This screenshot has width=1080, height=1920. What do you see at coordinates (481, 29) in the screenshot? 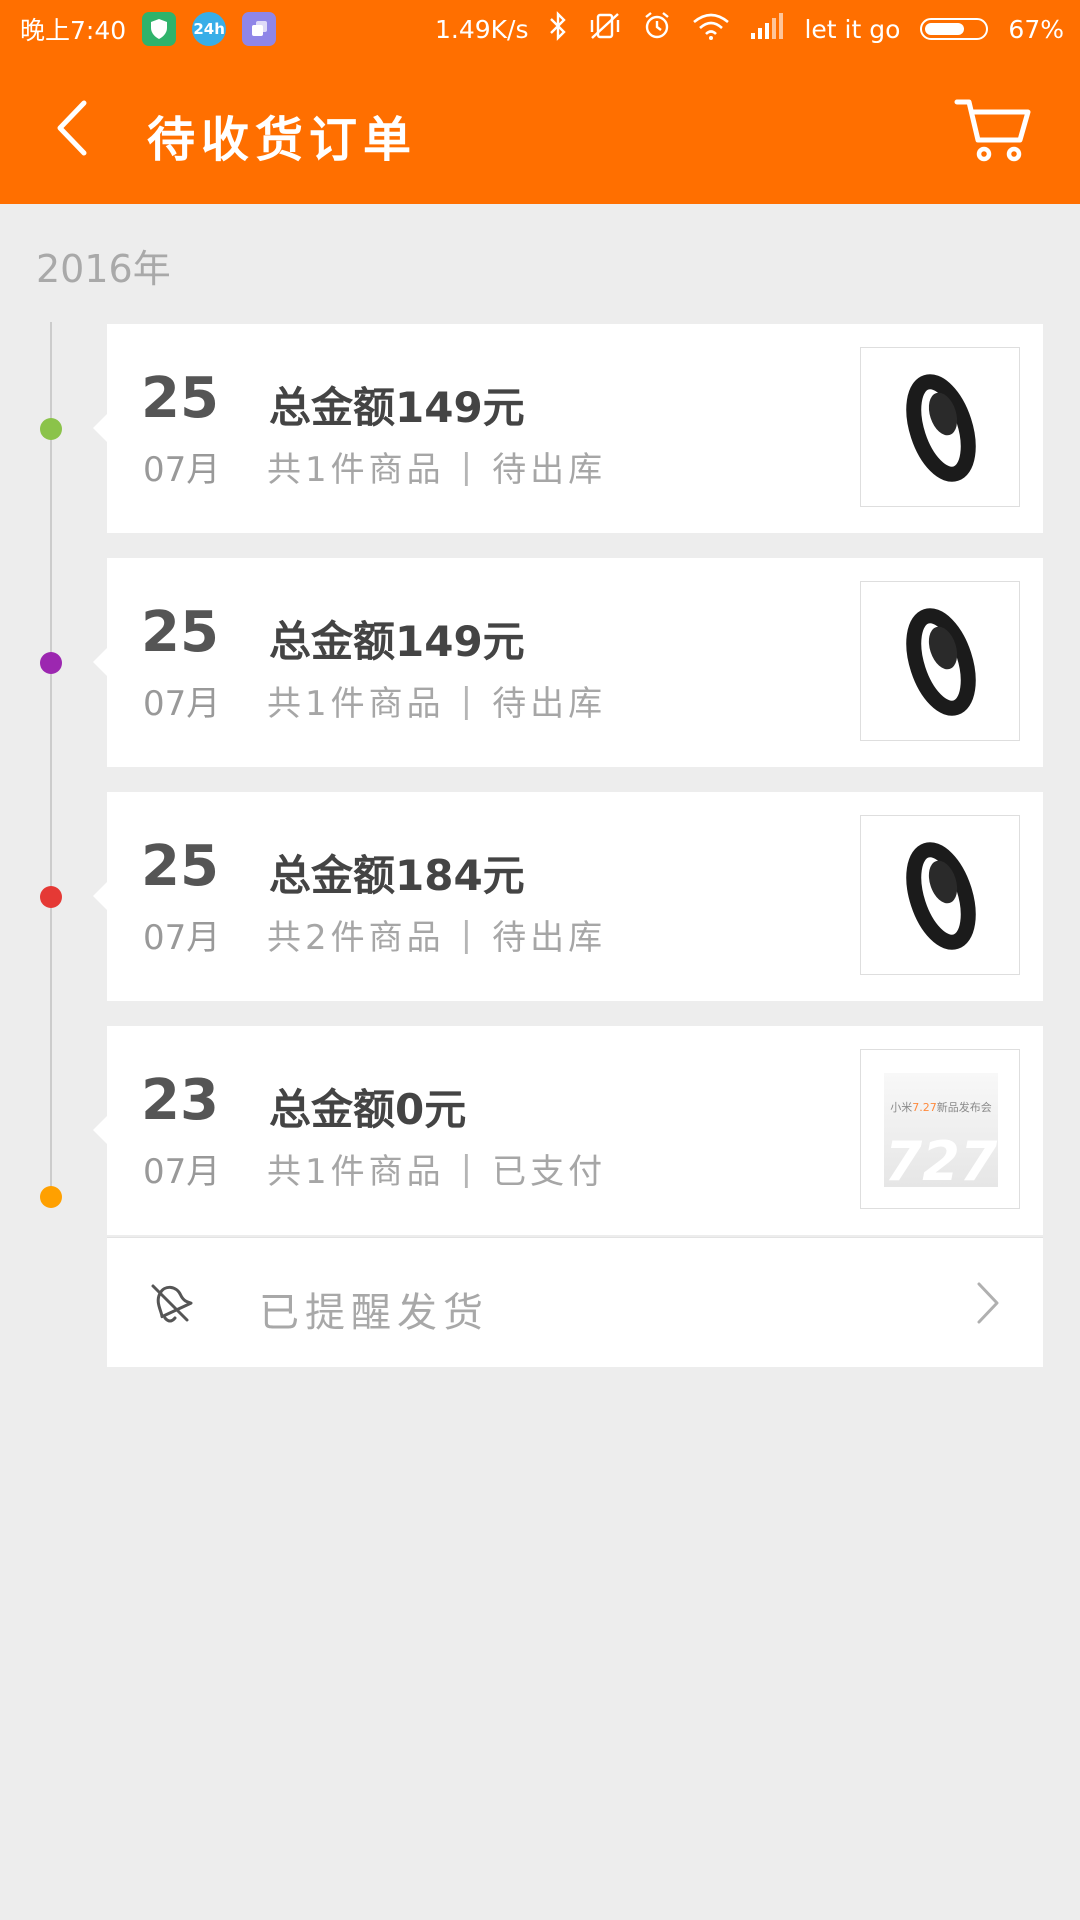
I see `net-speed: 1.49K/s` at bounding box center [481, 29].